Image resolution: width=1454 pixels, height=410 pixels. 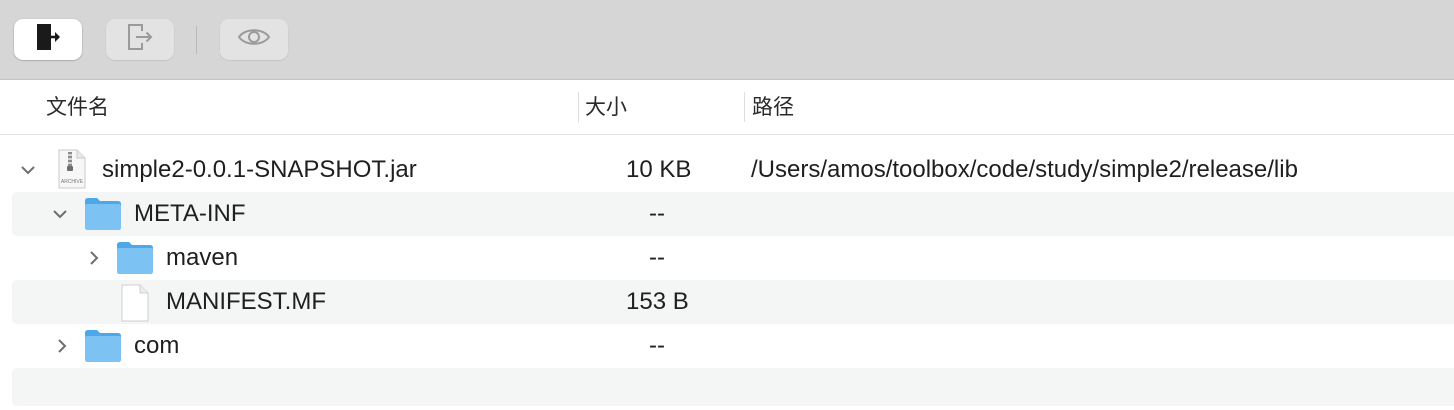 I want to click on file-size: 153 B, so click(x=657, y=301).